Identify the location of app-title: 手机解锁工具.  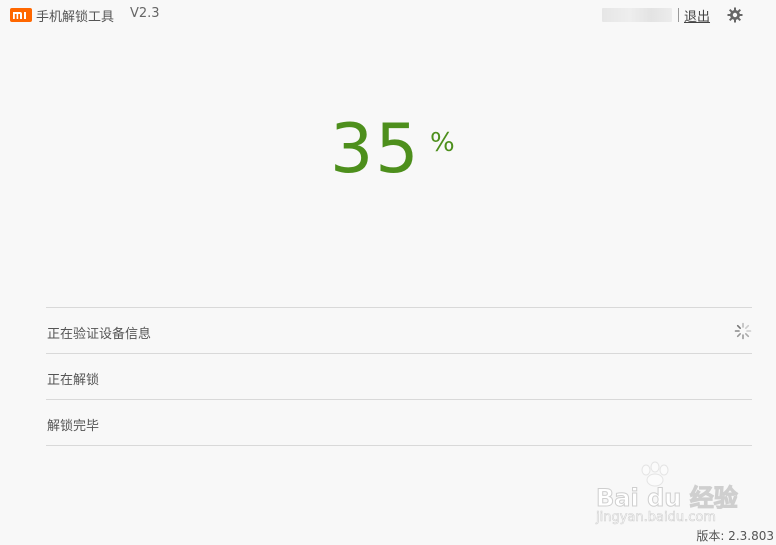
(75, 17).